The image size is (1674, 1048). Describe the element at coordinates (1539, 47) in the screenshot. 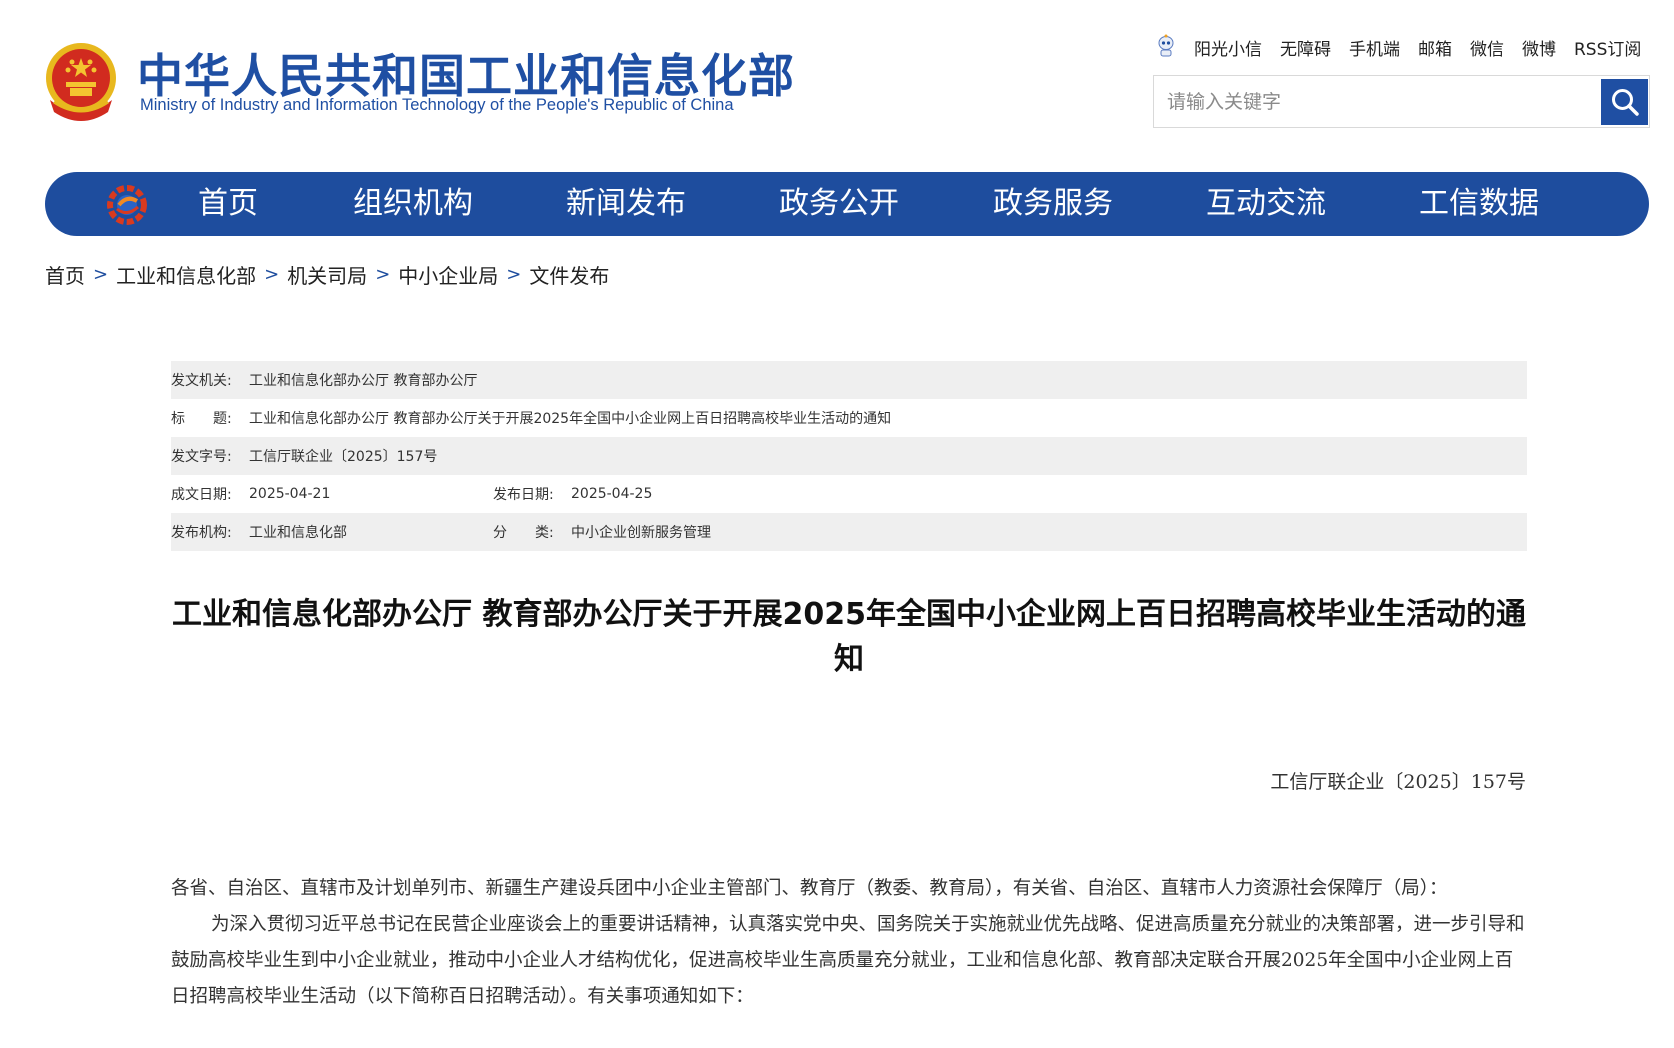

I see `top-link-weibo: 微博` at that location.